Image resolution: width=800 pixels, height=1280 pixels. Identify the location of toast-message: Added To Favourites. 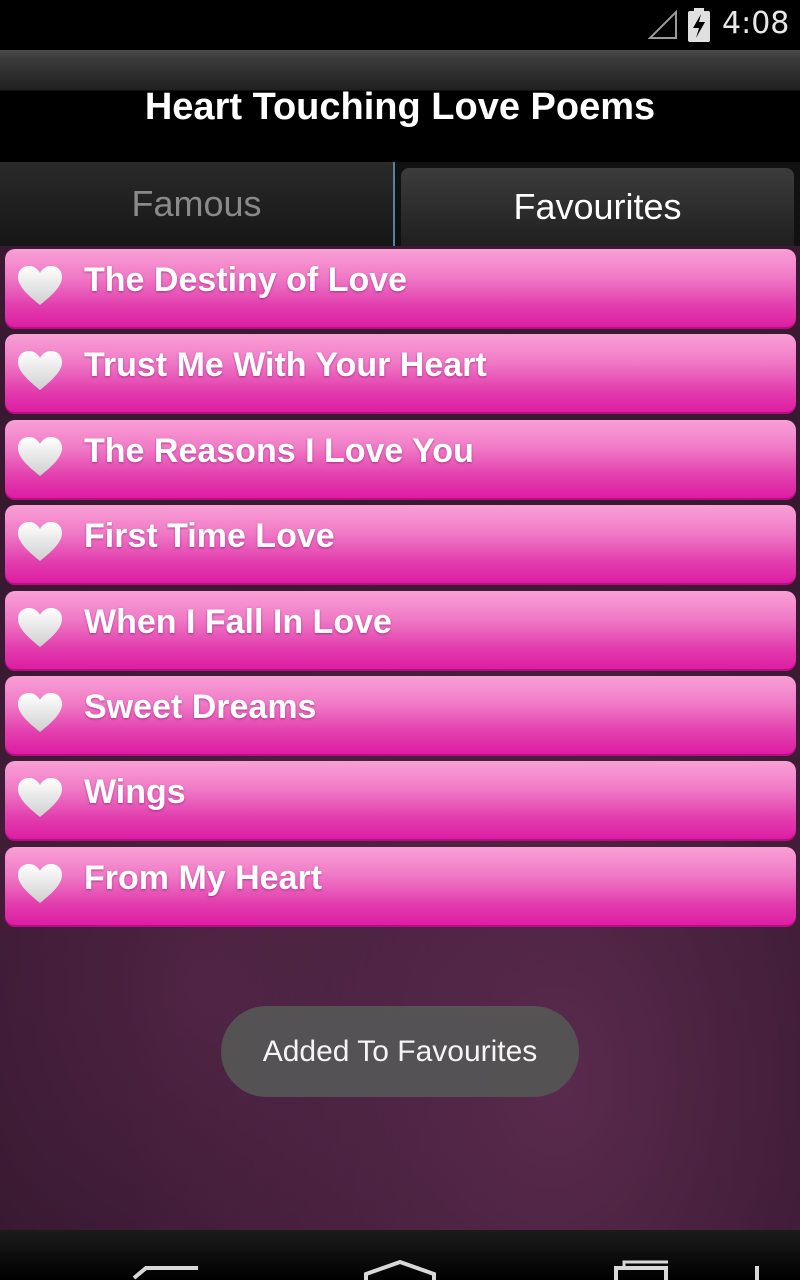
(400, 1051).